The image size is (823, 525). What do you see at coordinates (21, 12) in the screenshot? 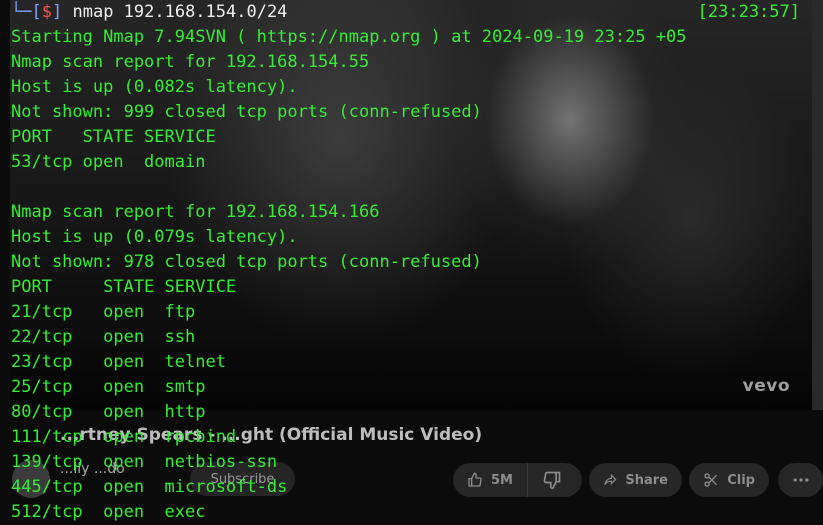
I see `prompt-corner: └─` at bounding box center [21, 12].